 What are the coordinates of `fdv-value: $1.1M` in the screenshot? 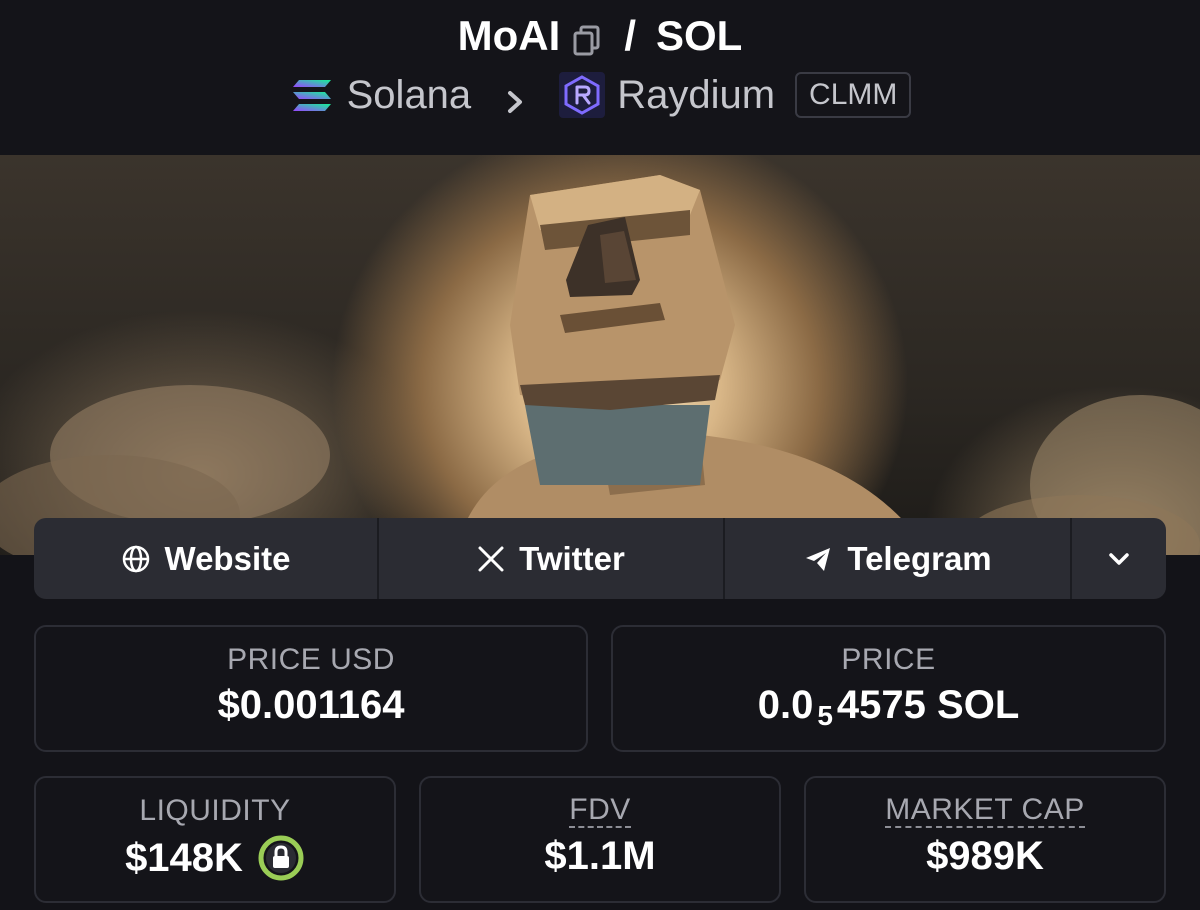 It's located at (600, 855).